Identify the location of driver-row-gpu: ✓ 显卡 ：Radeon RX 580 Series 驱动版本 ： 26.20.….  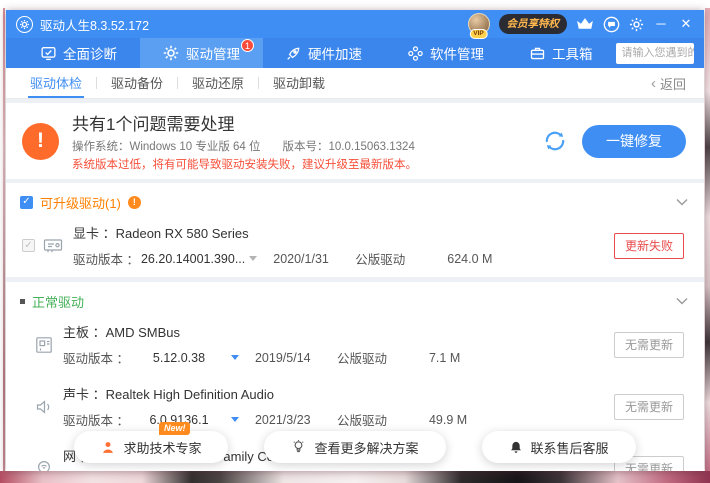
(355, 246).